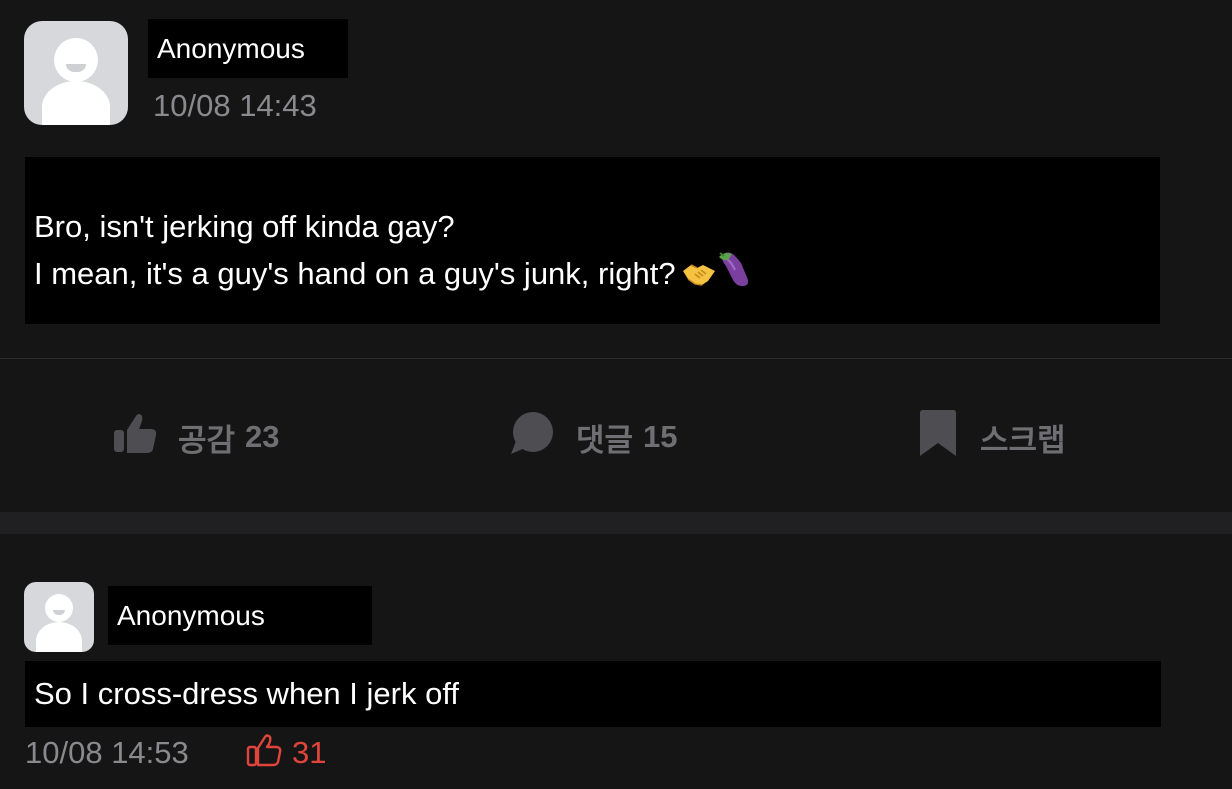 The image size is (1232, 789). I want to click on thumbs-up-icon, so click(135, 437).